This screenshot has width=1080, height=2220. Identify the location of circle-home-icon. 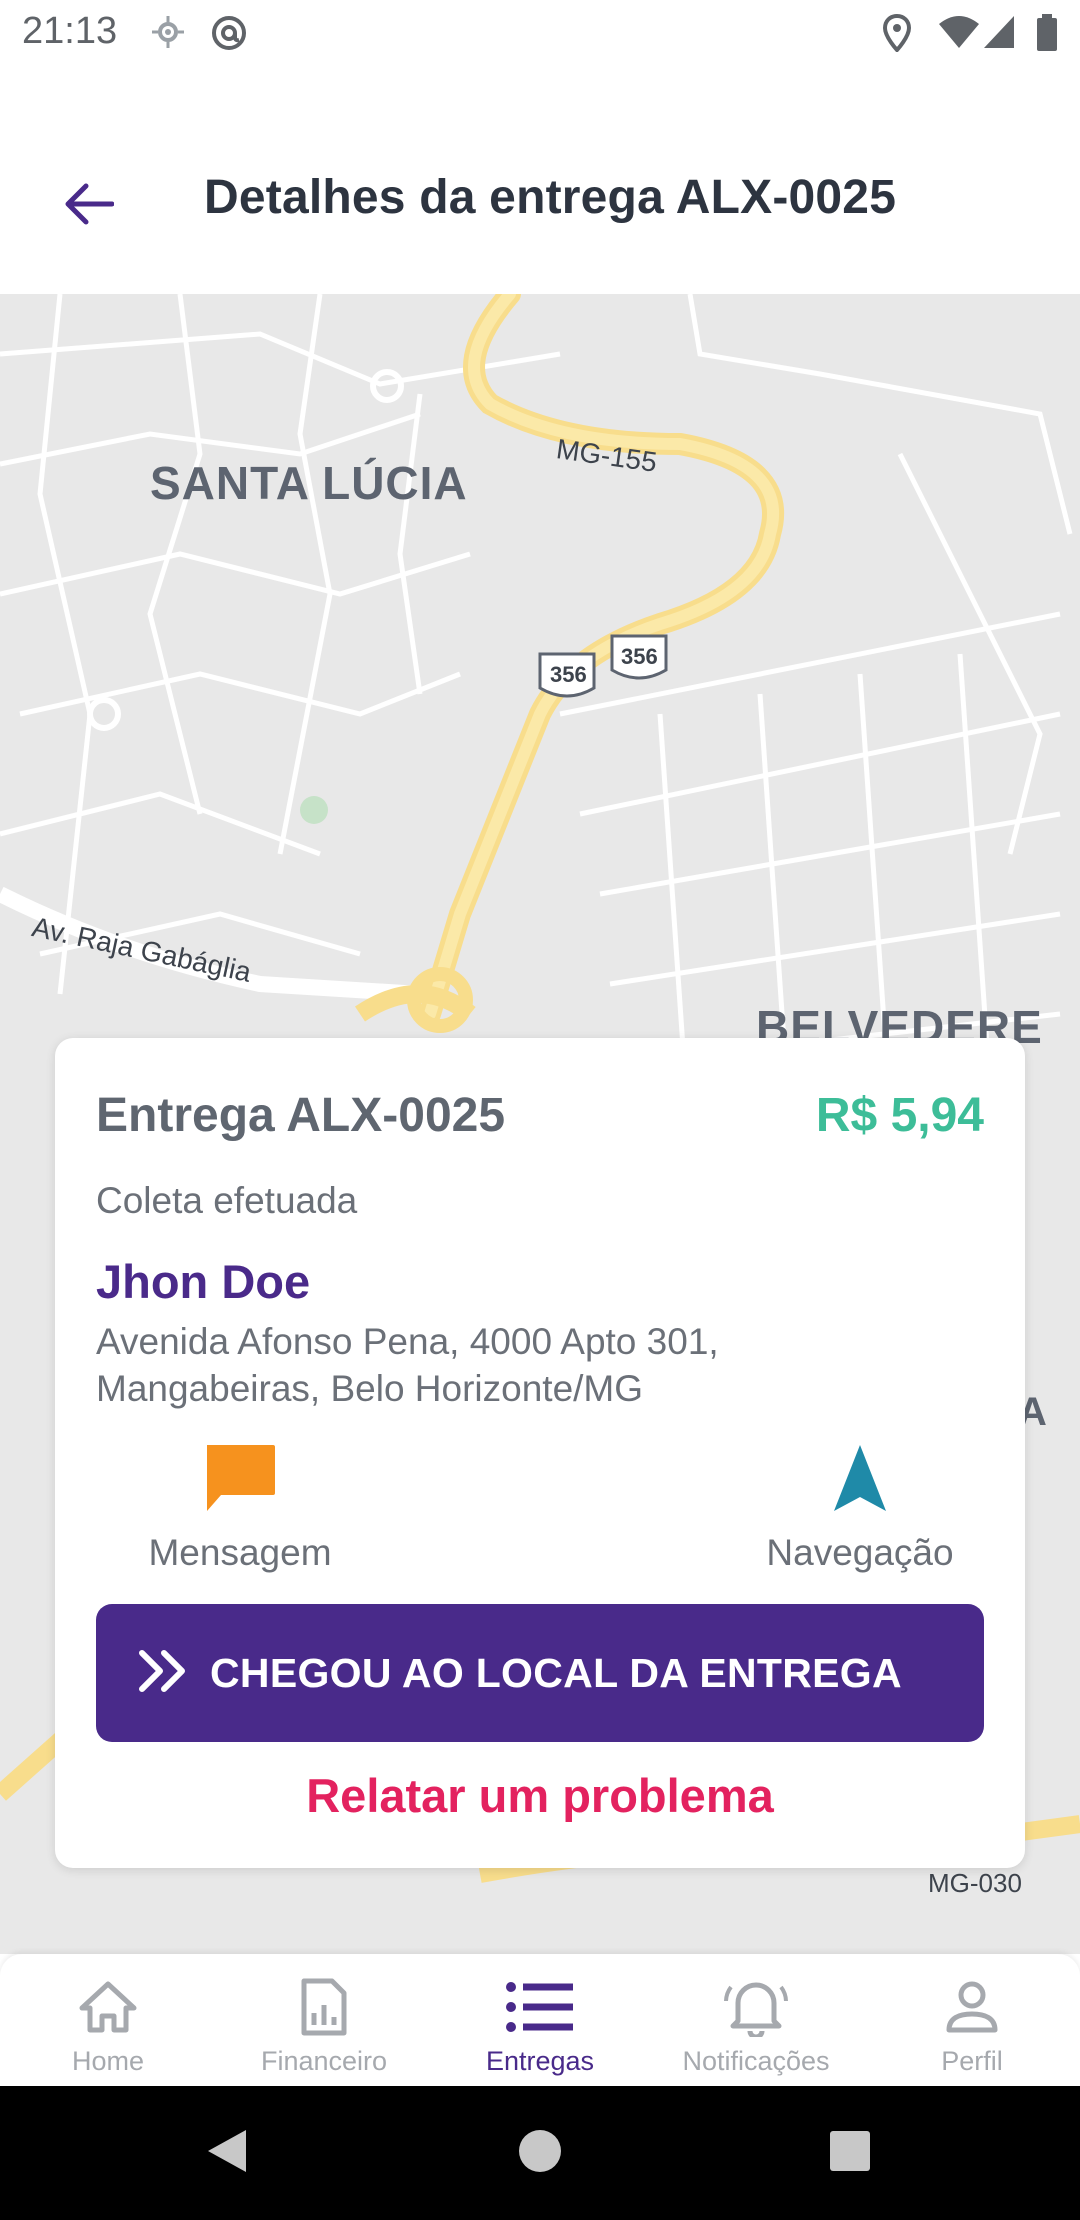
(540, 2153).